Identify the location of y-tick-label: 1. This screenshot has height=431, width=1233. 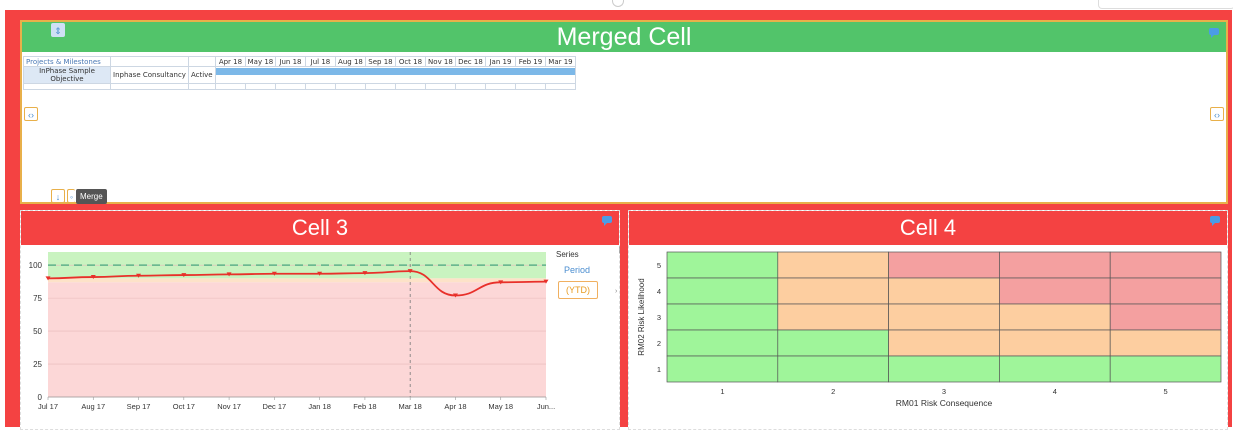
(659, 369).